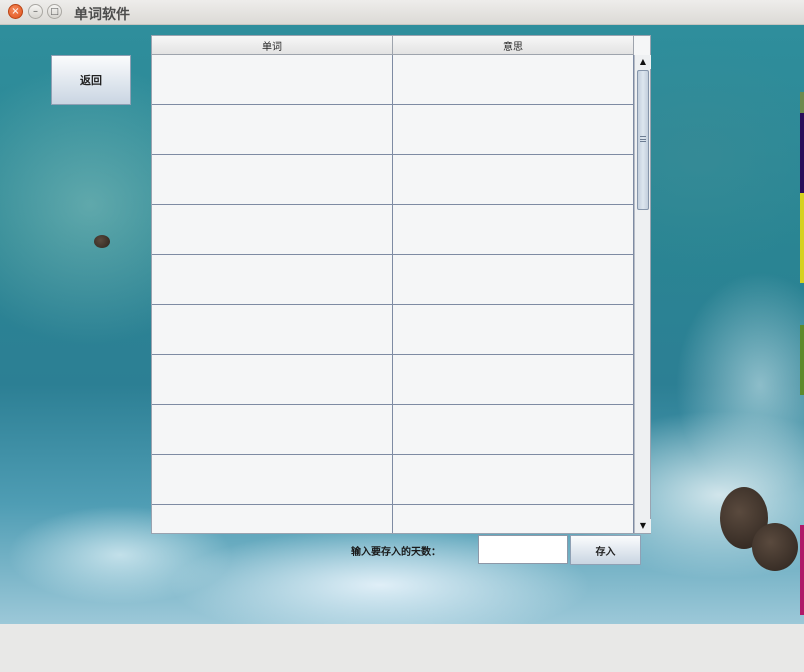  Describe the element at coordinates (642, 294) in the screenshot. I see `table-vertical-scrollbar: ▲ ▼` at that location.